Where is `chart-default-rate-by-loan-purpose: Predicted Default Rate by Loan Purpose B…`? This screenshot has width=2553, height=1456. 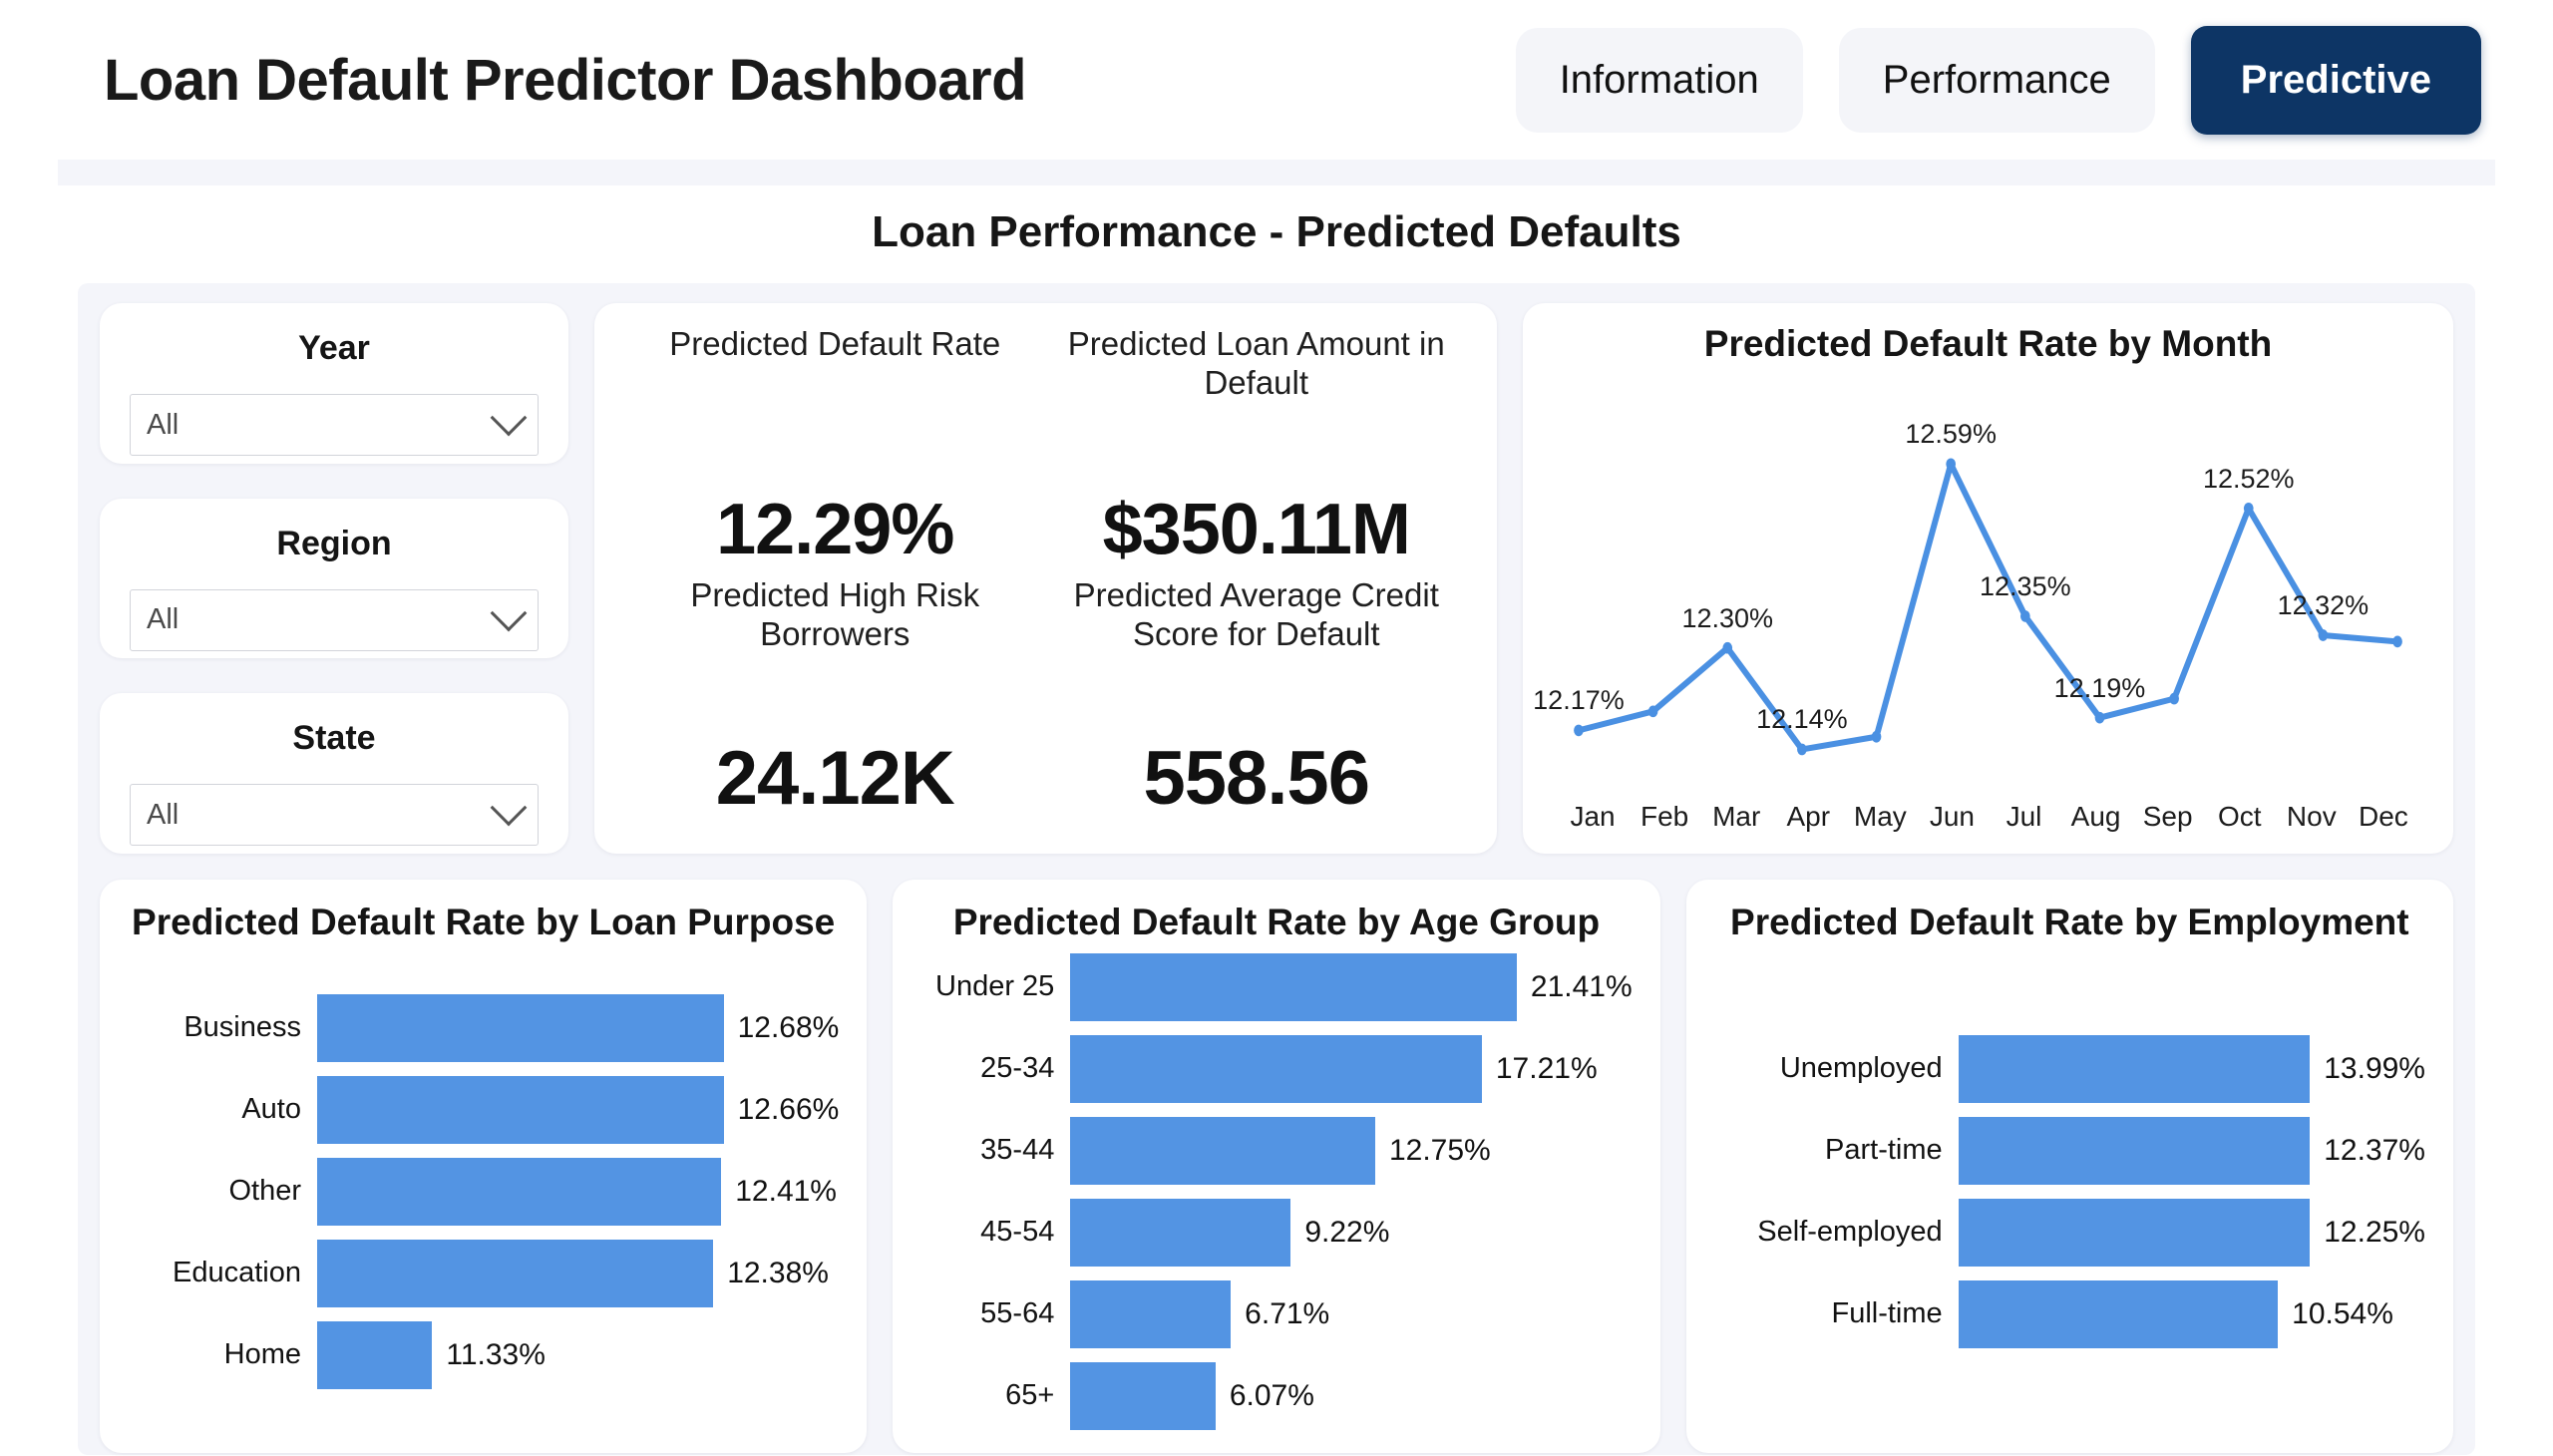 chart-default-rate-by-loan-purpose: Predicted Default Rate by Loan Purpose B… is located at coordinates (484, 1166).